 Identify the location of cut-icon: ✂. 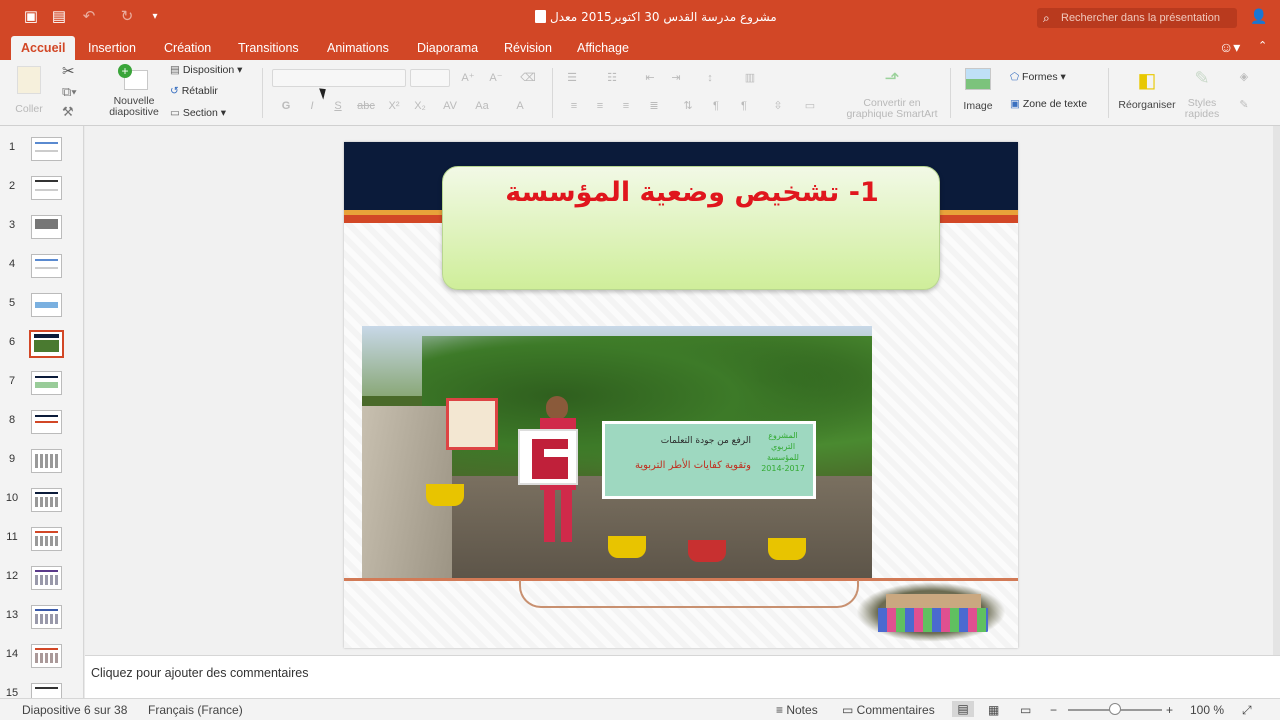
(68, 71).